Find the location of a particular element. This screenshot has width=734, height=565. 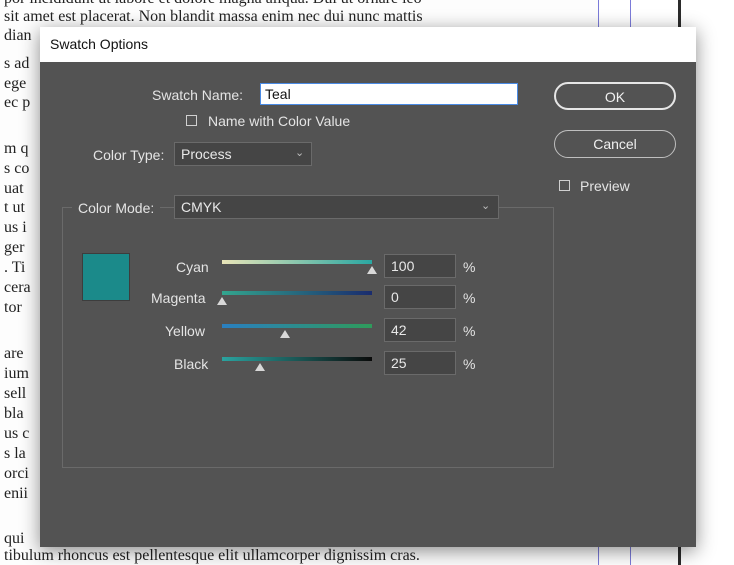

doc-line: ege is located at coordinates (15, 83).